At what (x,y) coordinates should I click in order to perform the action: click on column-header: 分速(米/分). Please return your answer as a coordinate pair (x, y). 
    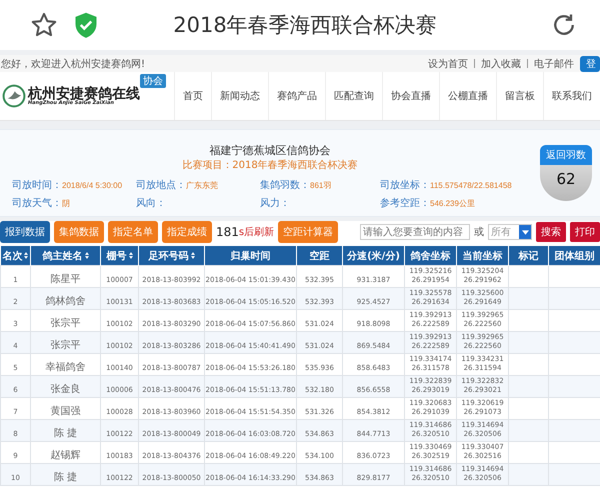
    Looking at the image, I should click on (373, 256).